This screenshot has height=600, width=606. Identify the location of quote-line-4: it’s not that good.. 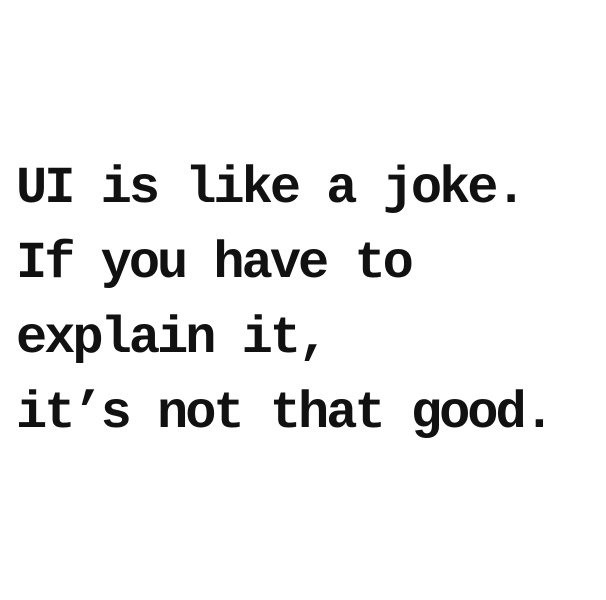
(285, 413).